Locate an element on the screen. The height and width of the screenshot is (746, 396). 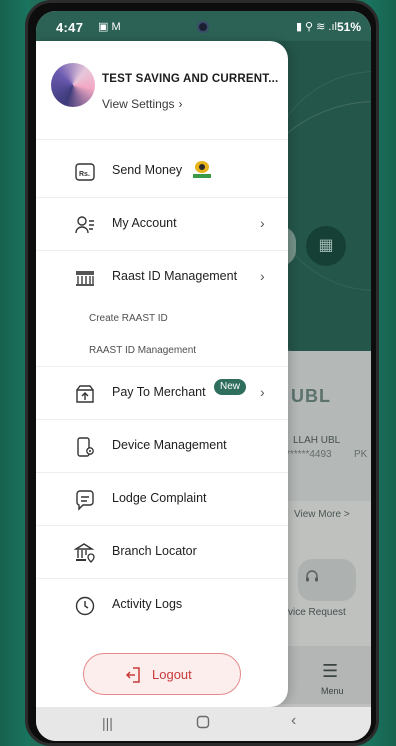
rupee-card-icon: Rs. is located at coordinates (85, 172).